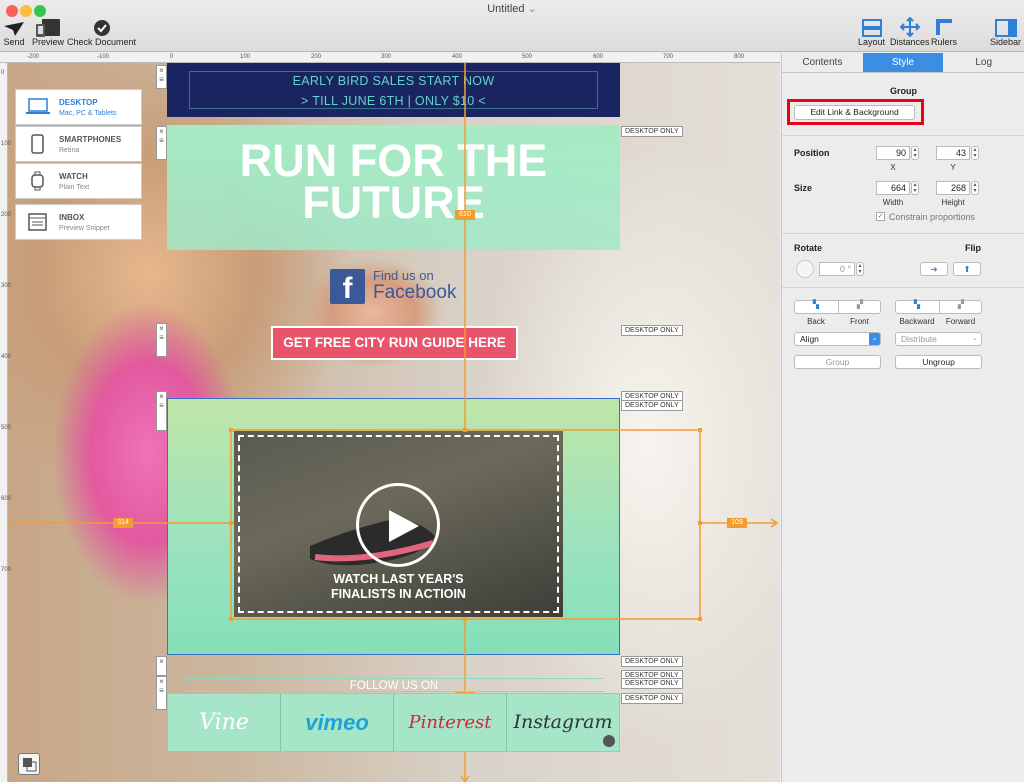  Describe the element at coordinates (893, 153) in the screenshot. I see `position-x-field: 90` at that location.